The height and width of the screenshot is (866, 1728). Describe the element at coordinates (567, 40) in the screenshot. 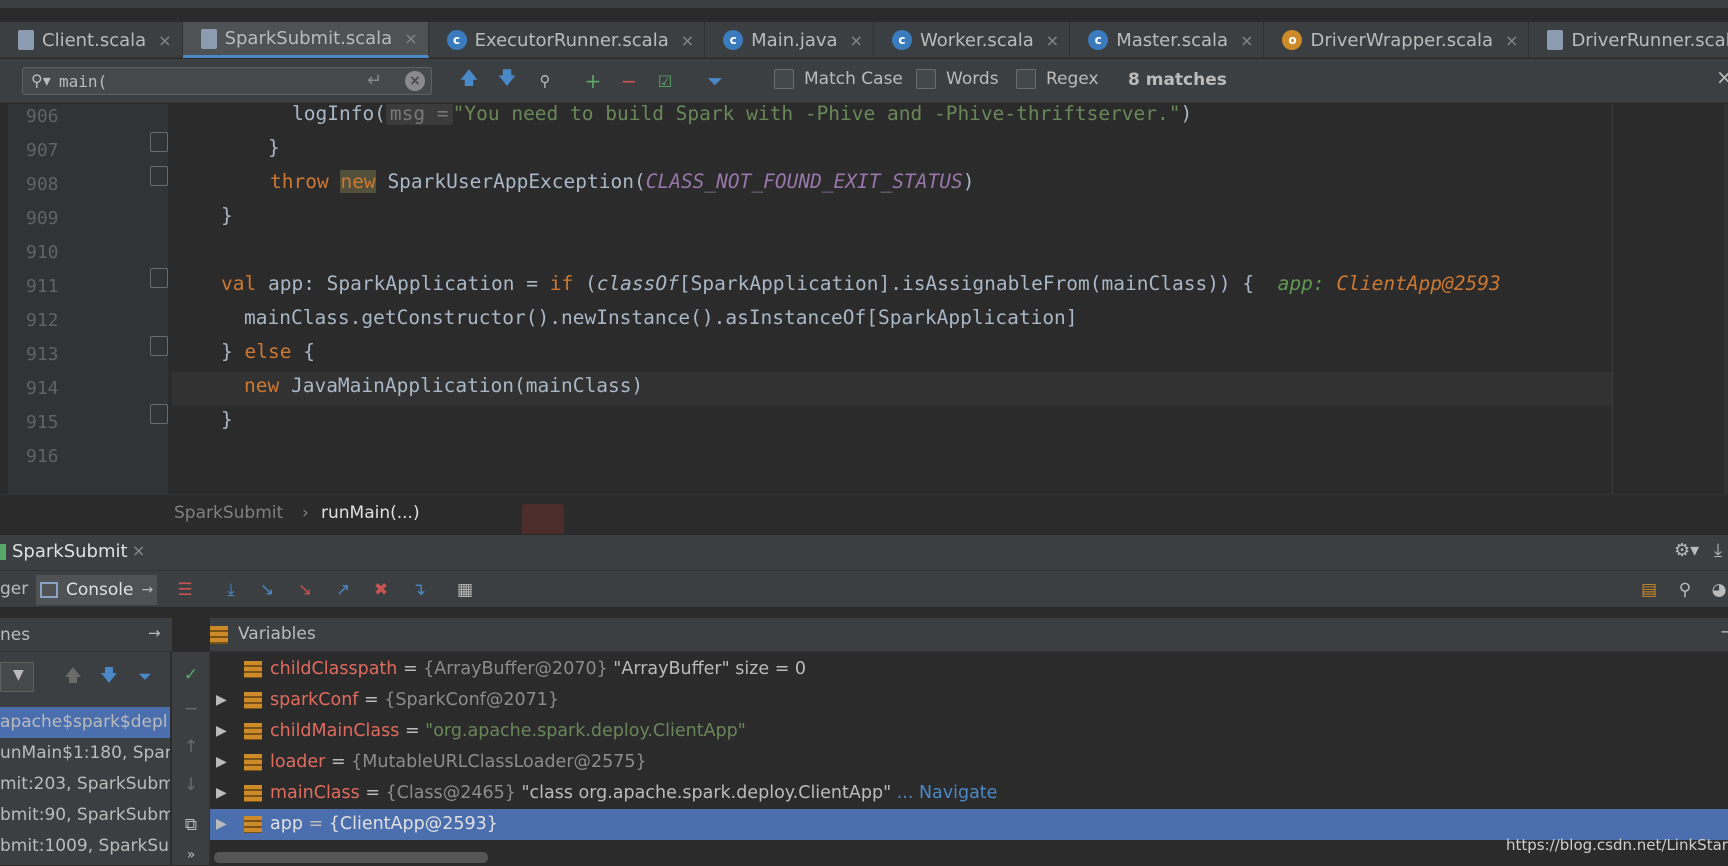

I see `tab-executorrunner-scala: c ExecutorRunner.scala ×` at that location.